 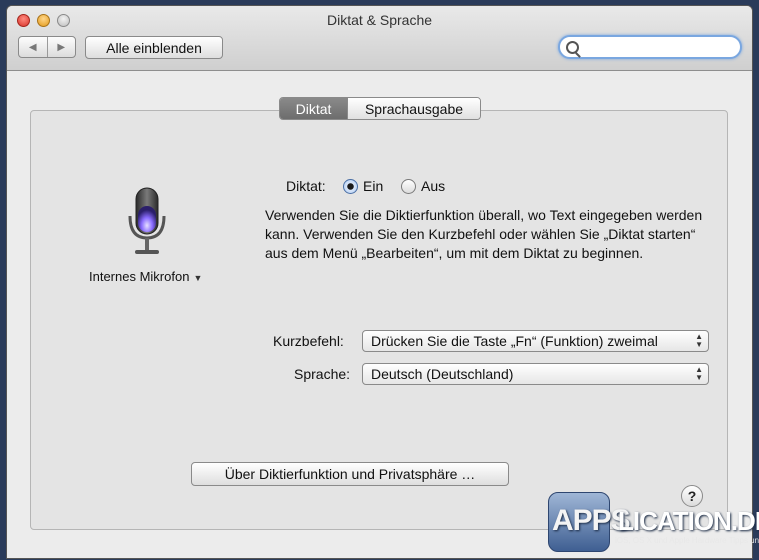 What do you see at coordinates (688, 521) in the screenshot?
I see `watermark-domain-text: LICATION.DE` at bounding box center [688, 521].